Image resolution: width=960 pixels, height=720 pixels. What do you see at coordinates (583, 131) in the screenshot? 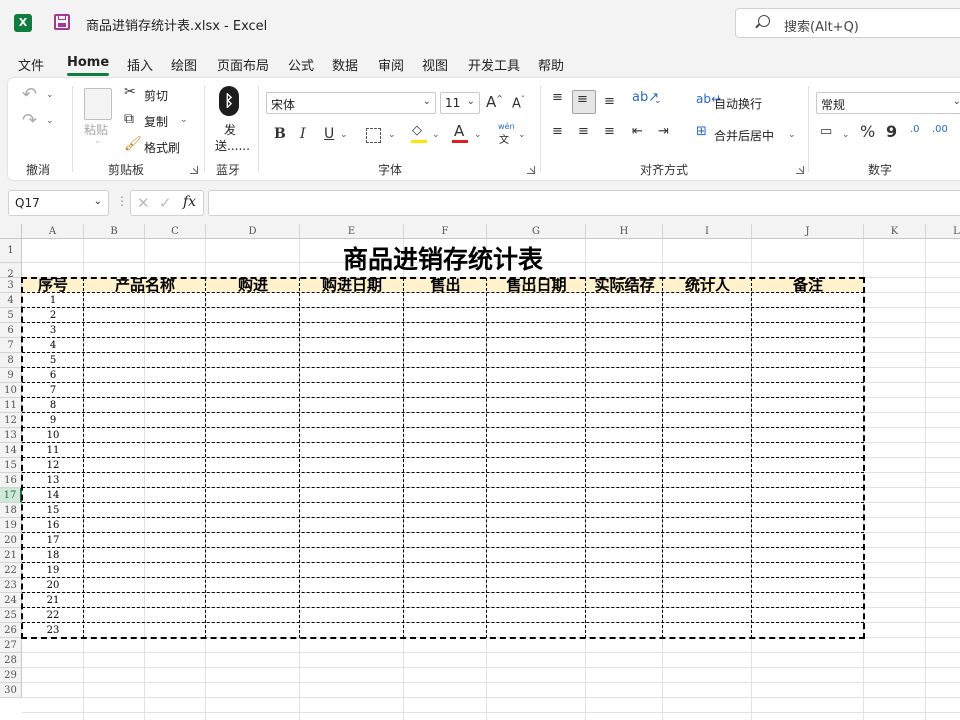
I see `align-center-icon: ≡` at bounding box center [583, 131].